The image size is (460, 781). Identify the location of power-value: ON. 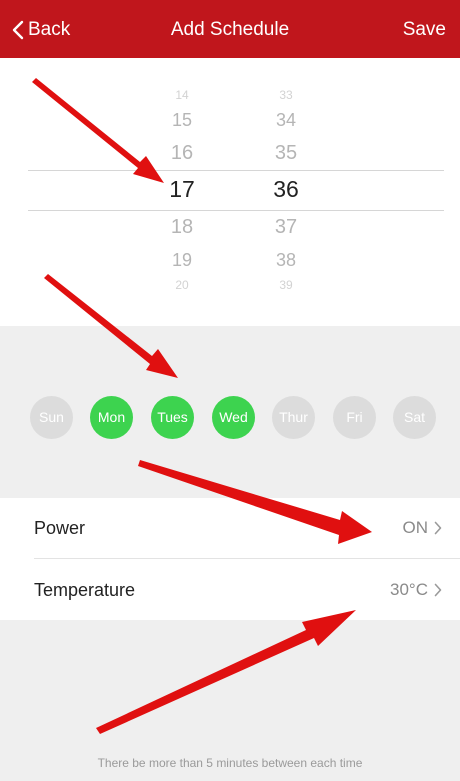
(415, 527).